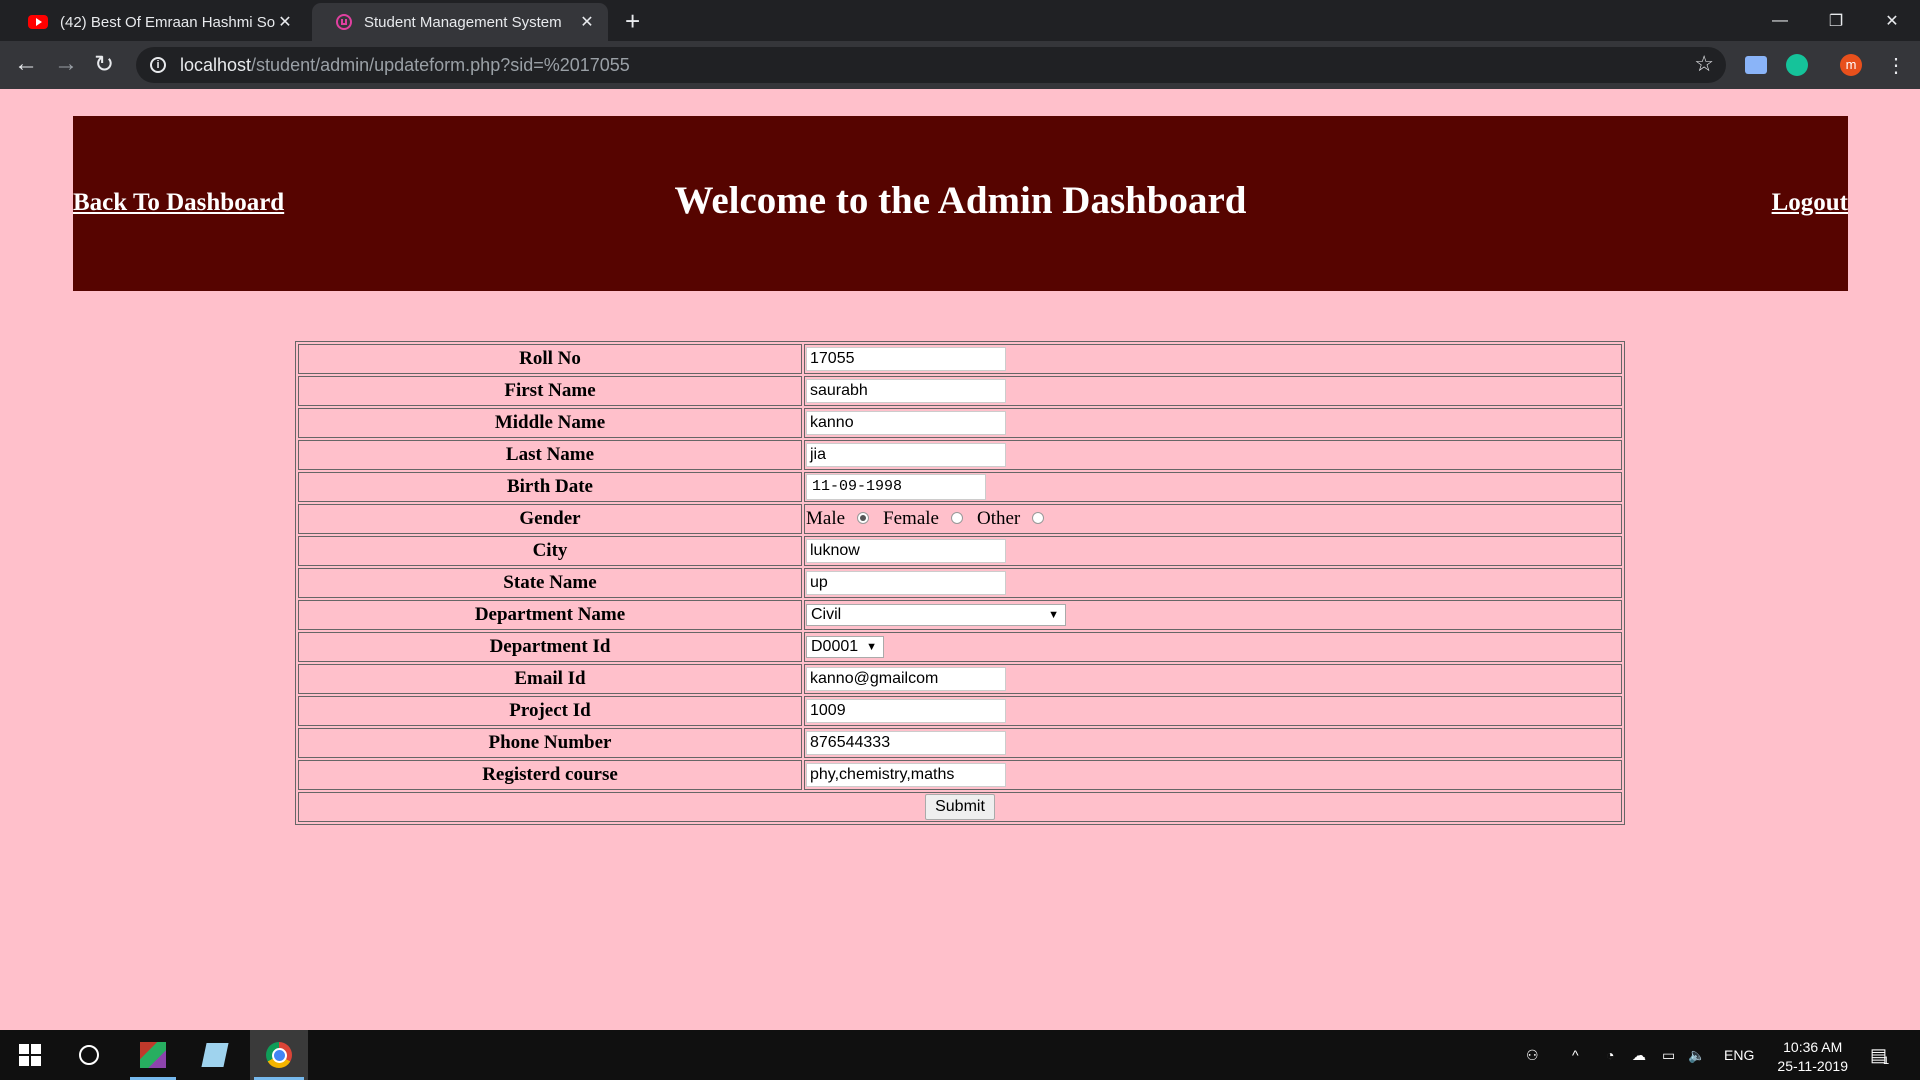 The image size is (1920, 1080). What do you see at coordinates (906, 583) in the screenshot?
I see `state-name-input: up` at bounding box center [906, 583].